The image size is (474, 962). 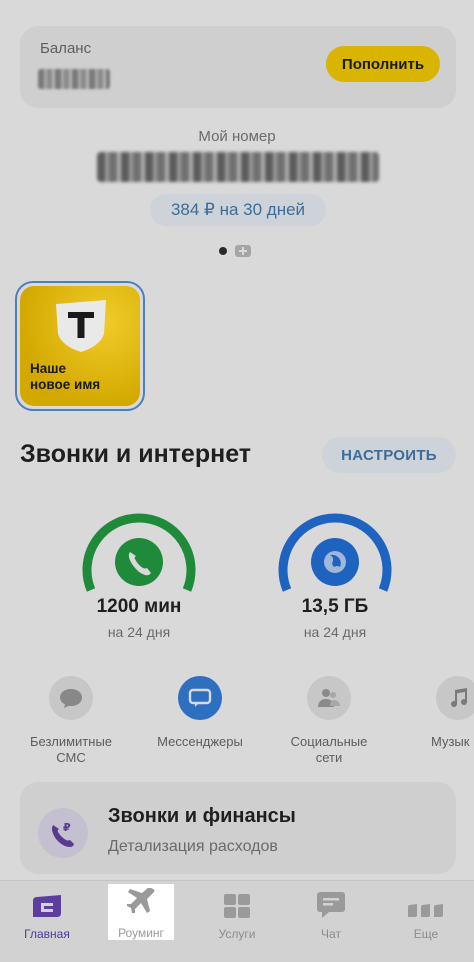 I want to click on messenger-icon-circle, so click(x=200, y=698).